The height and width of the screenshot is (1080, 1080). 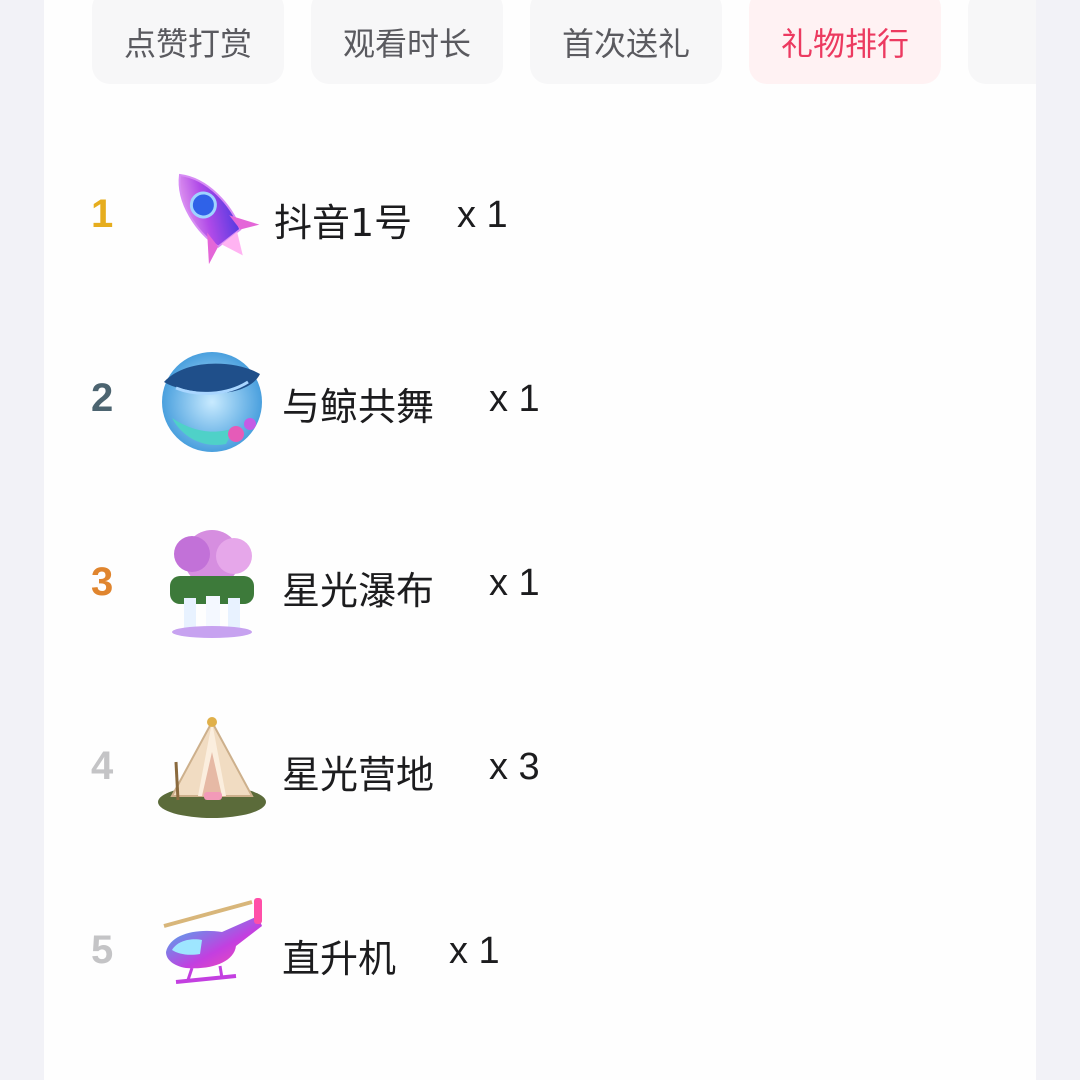 What do you see at coordinates (407, 42) in the screenshot?
I see `tab-watch-time: 观看时长` at bounding box center [407, 42].